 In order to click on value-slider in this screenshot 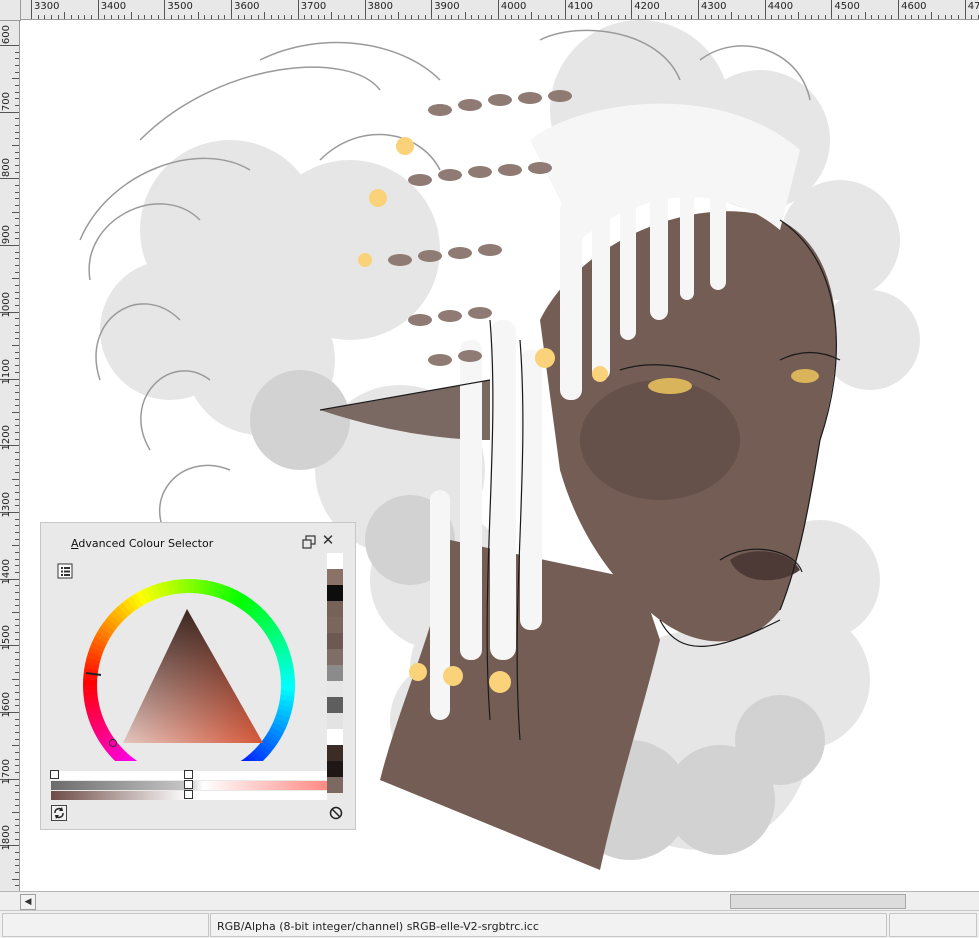, I will do `click(189, 795)`.